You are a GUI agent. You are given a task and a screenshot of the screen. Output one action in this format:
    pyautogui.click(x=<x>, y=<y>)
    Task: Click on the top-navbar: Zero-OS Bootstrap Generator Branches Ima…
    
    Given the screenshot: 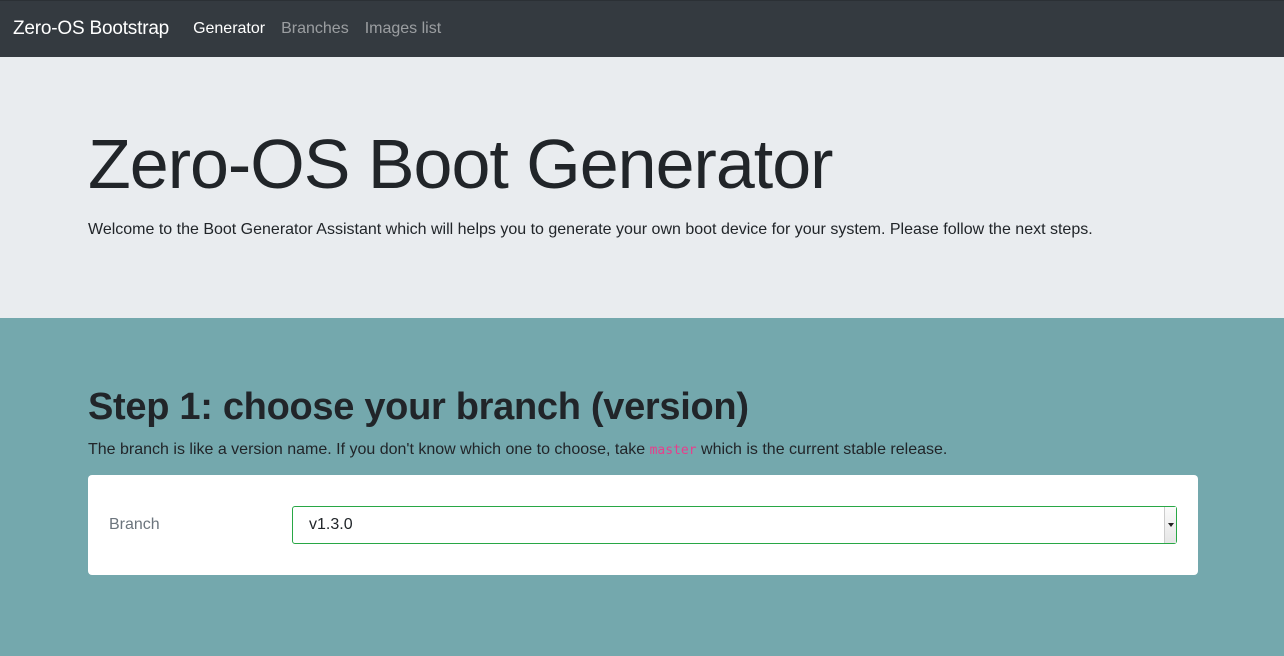 What is the action you would take?
    pyautogui.click(x=642, y=28)
    